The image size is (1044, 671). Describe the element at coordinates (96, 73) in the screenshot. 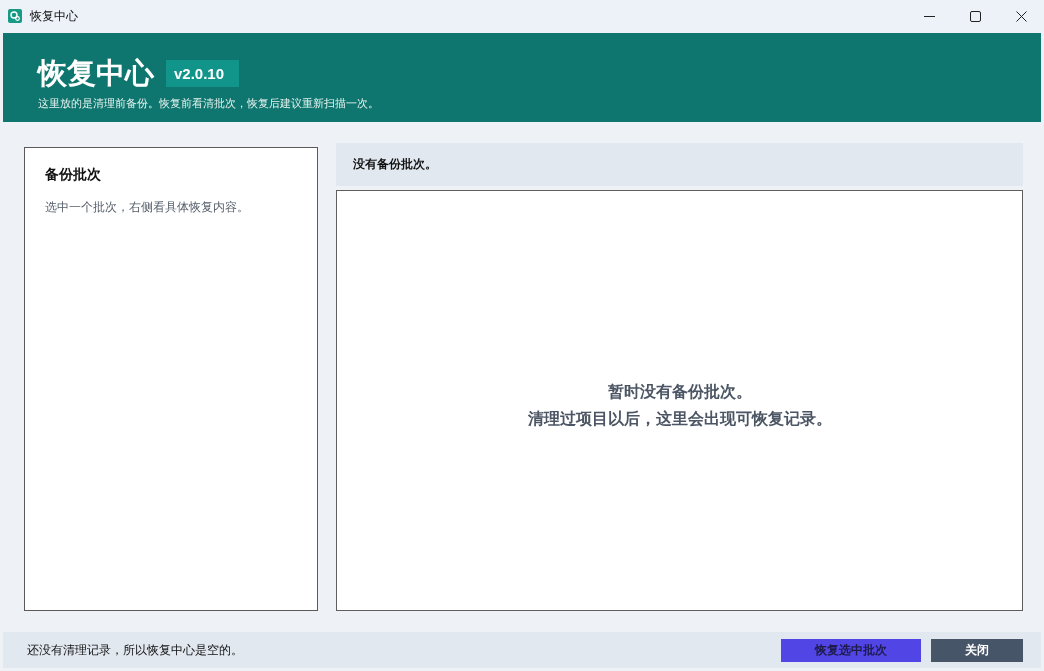

I see `page-title: 恢复中心` at that location.